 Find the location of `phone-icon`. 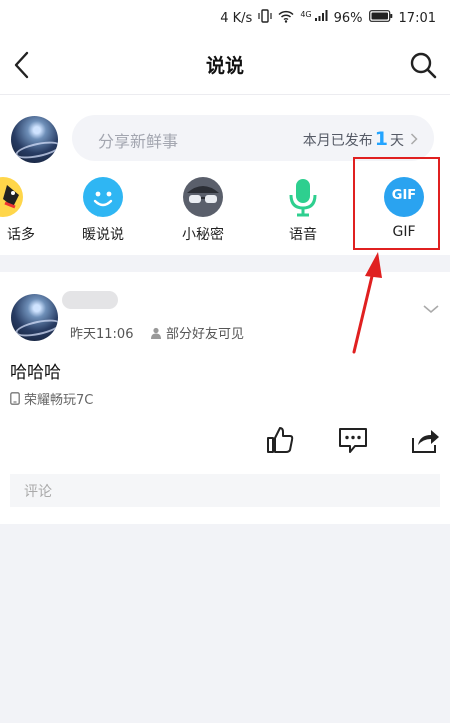

phone-icon is located at coordinates (15, 398).